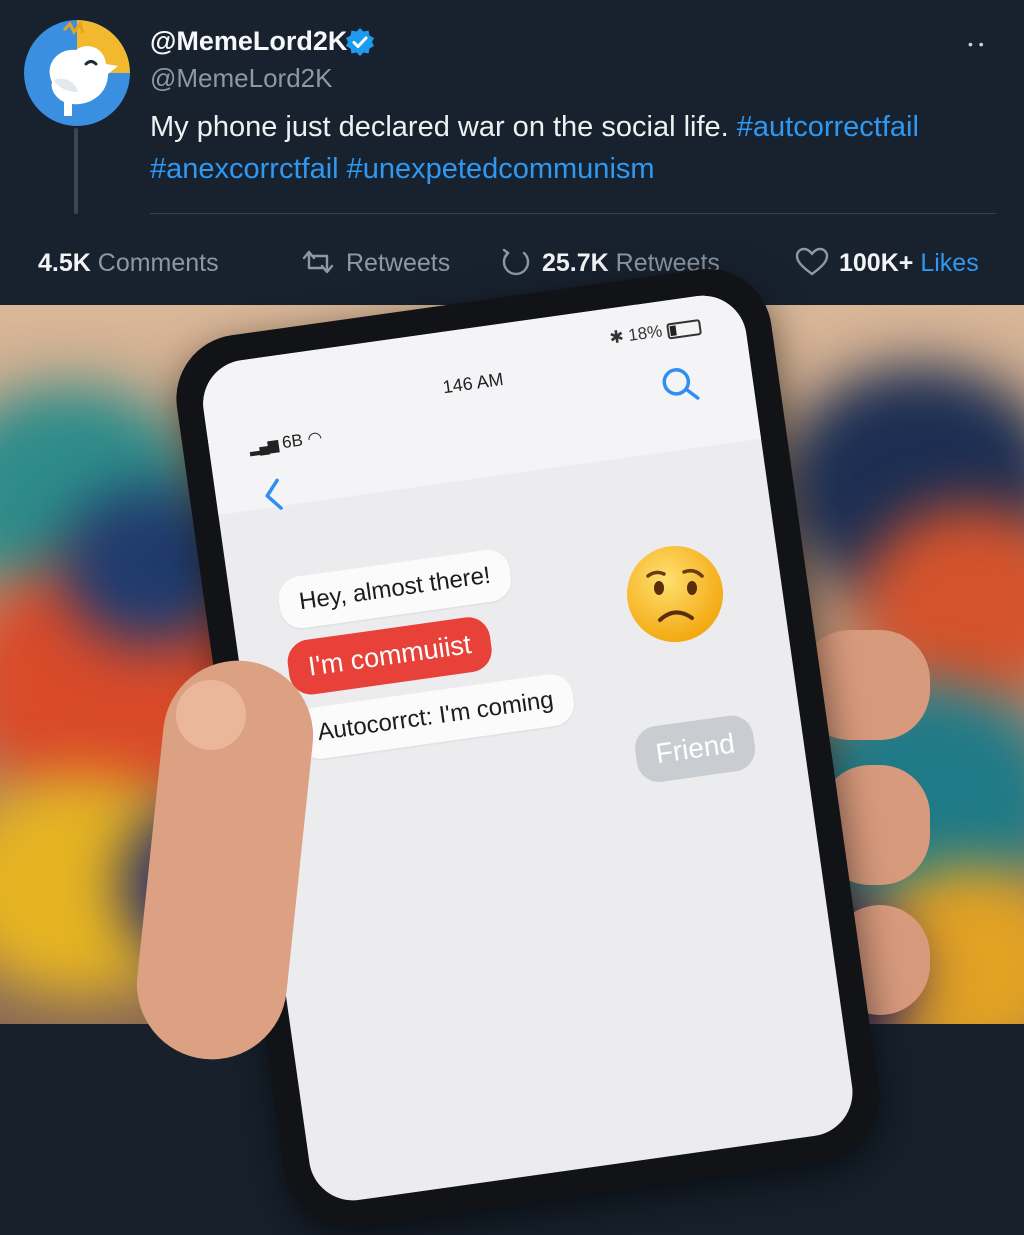 The height and width of the screenshot is (1235, 1024). I want to click on user-handle: @MemeLord2K, so click(241, 78).